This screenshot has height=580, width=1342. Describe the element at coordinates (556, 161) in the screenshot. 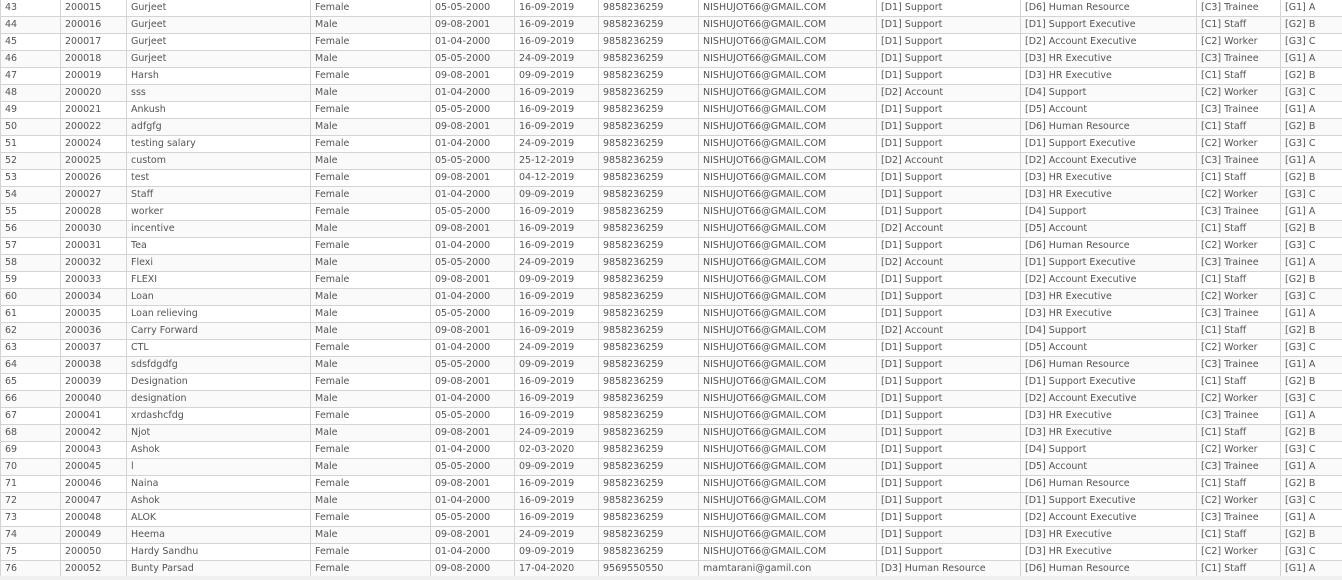

I see `join-date-cell: 25-12-2019` at that location.